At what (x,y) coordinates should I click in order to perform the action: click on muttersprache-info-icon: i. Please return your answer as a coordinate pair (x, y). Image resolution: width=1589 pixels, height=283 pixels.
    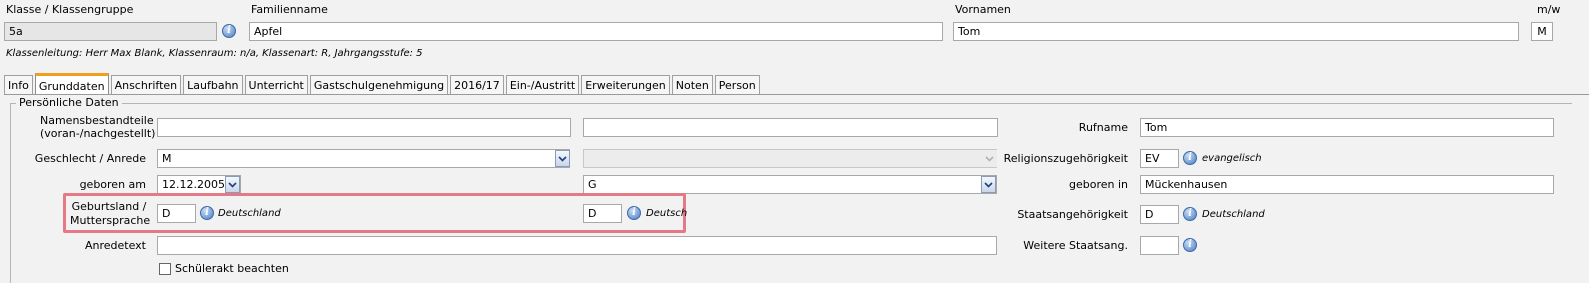
    Looking at the image, I should click on (634, 213).